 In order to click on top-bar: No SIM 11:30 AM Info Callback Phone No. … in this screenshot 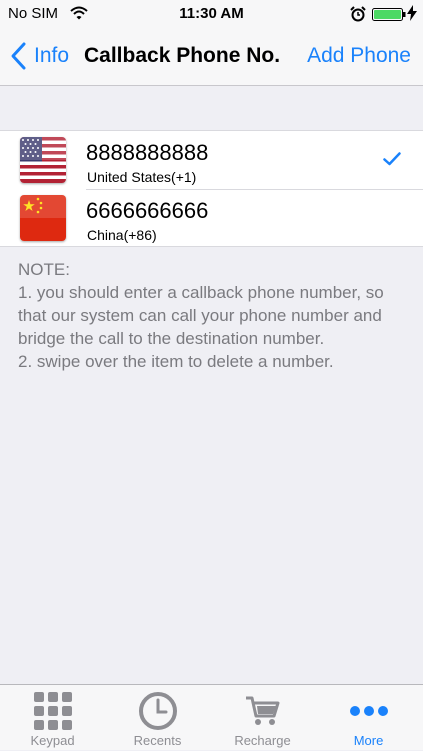, I will do `click(211, 43)`.